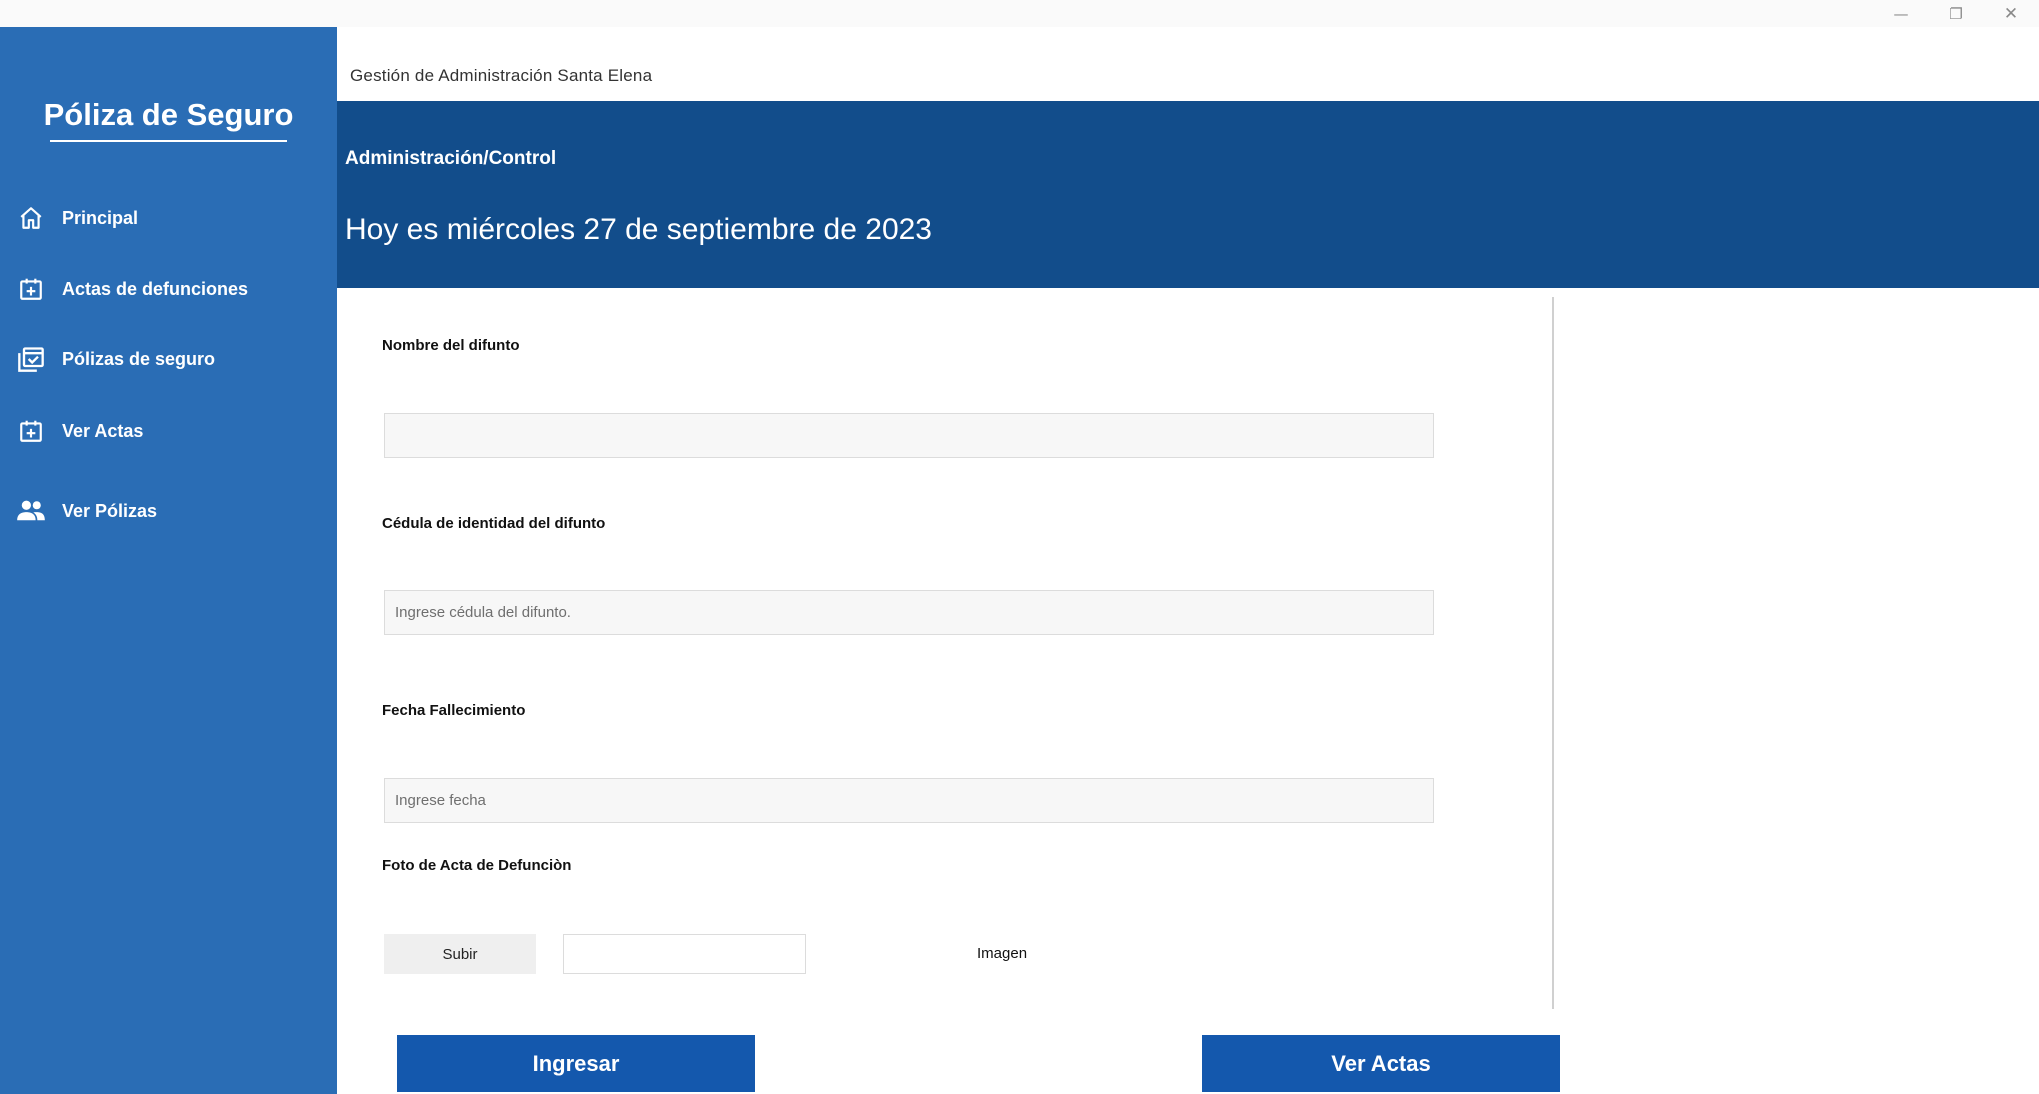  Describe the element at coordinates (451, 345) in the screenshot. I see `name-label: Nombre del difunto` at that location.